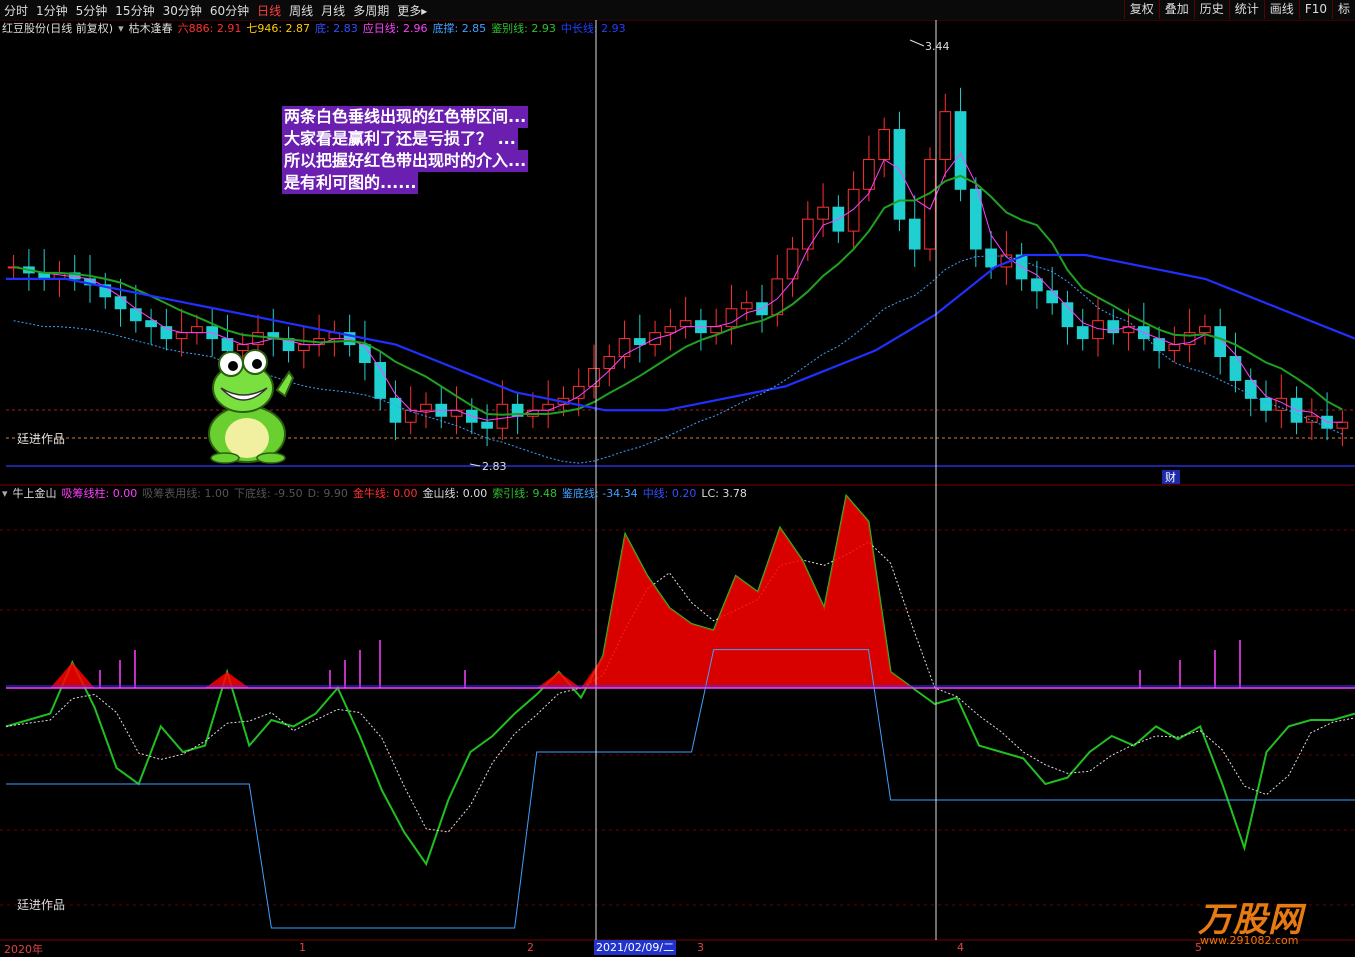  What do you see at coordinates (85, 493) in the screenshot?
I see `legend-label: 吸筹线柱:` at bounding box center [85, 493].